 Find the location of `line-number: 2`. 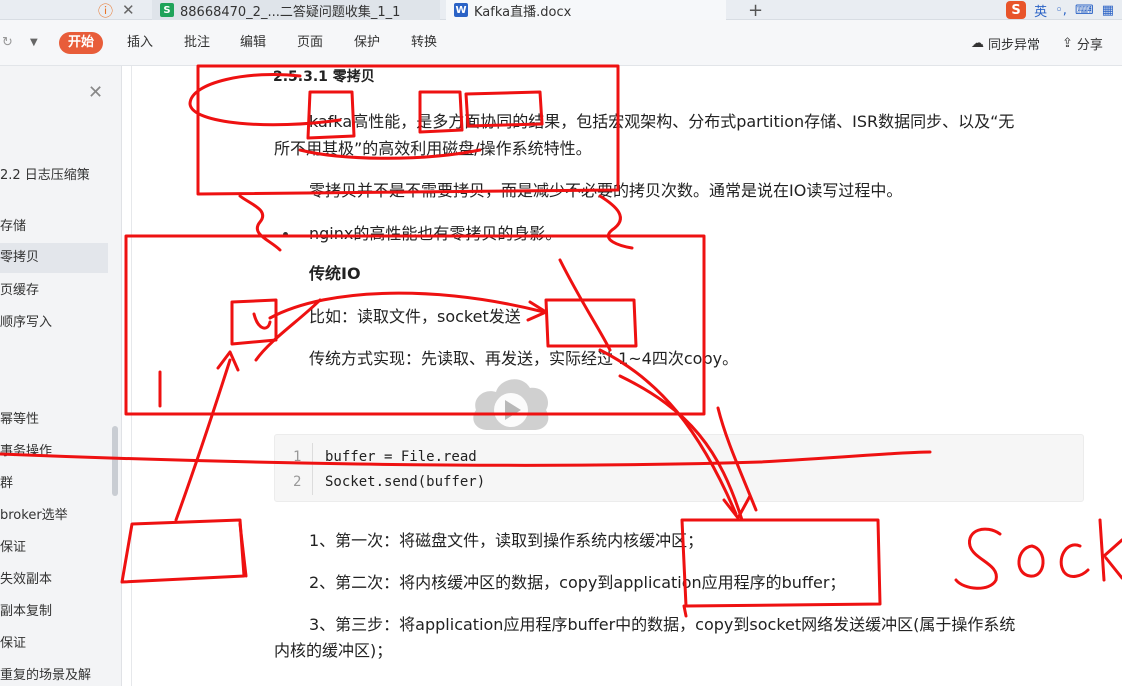

line-number: 2 is located at coordinates (297, 482).